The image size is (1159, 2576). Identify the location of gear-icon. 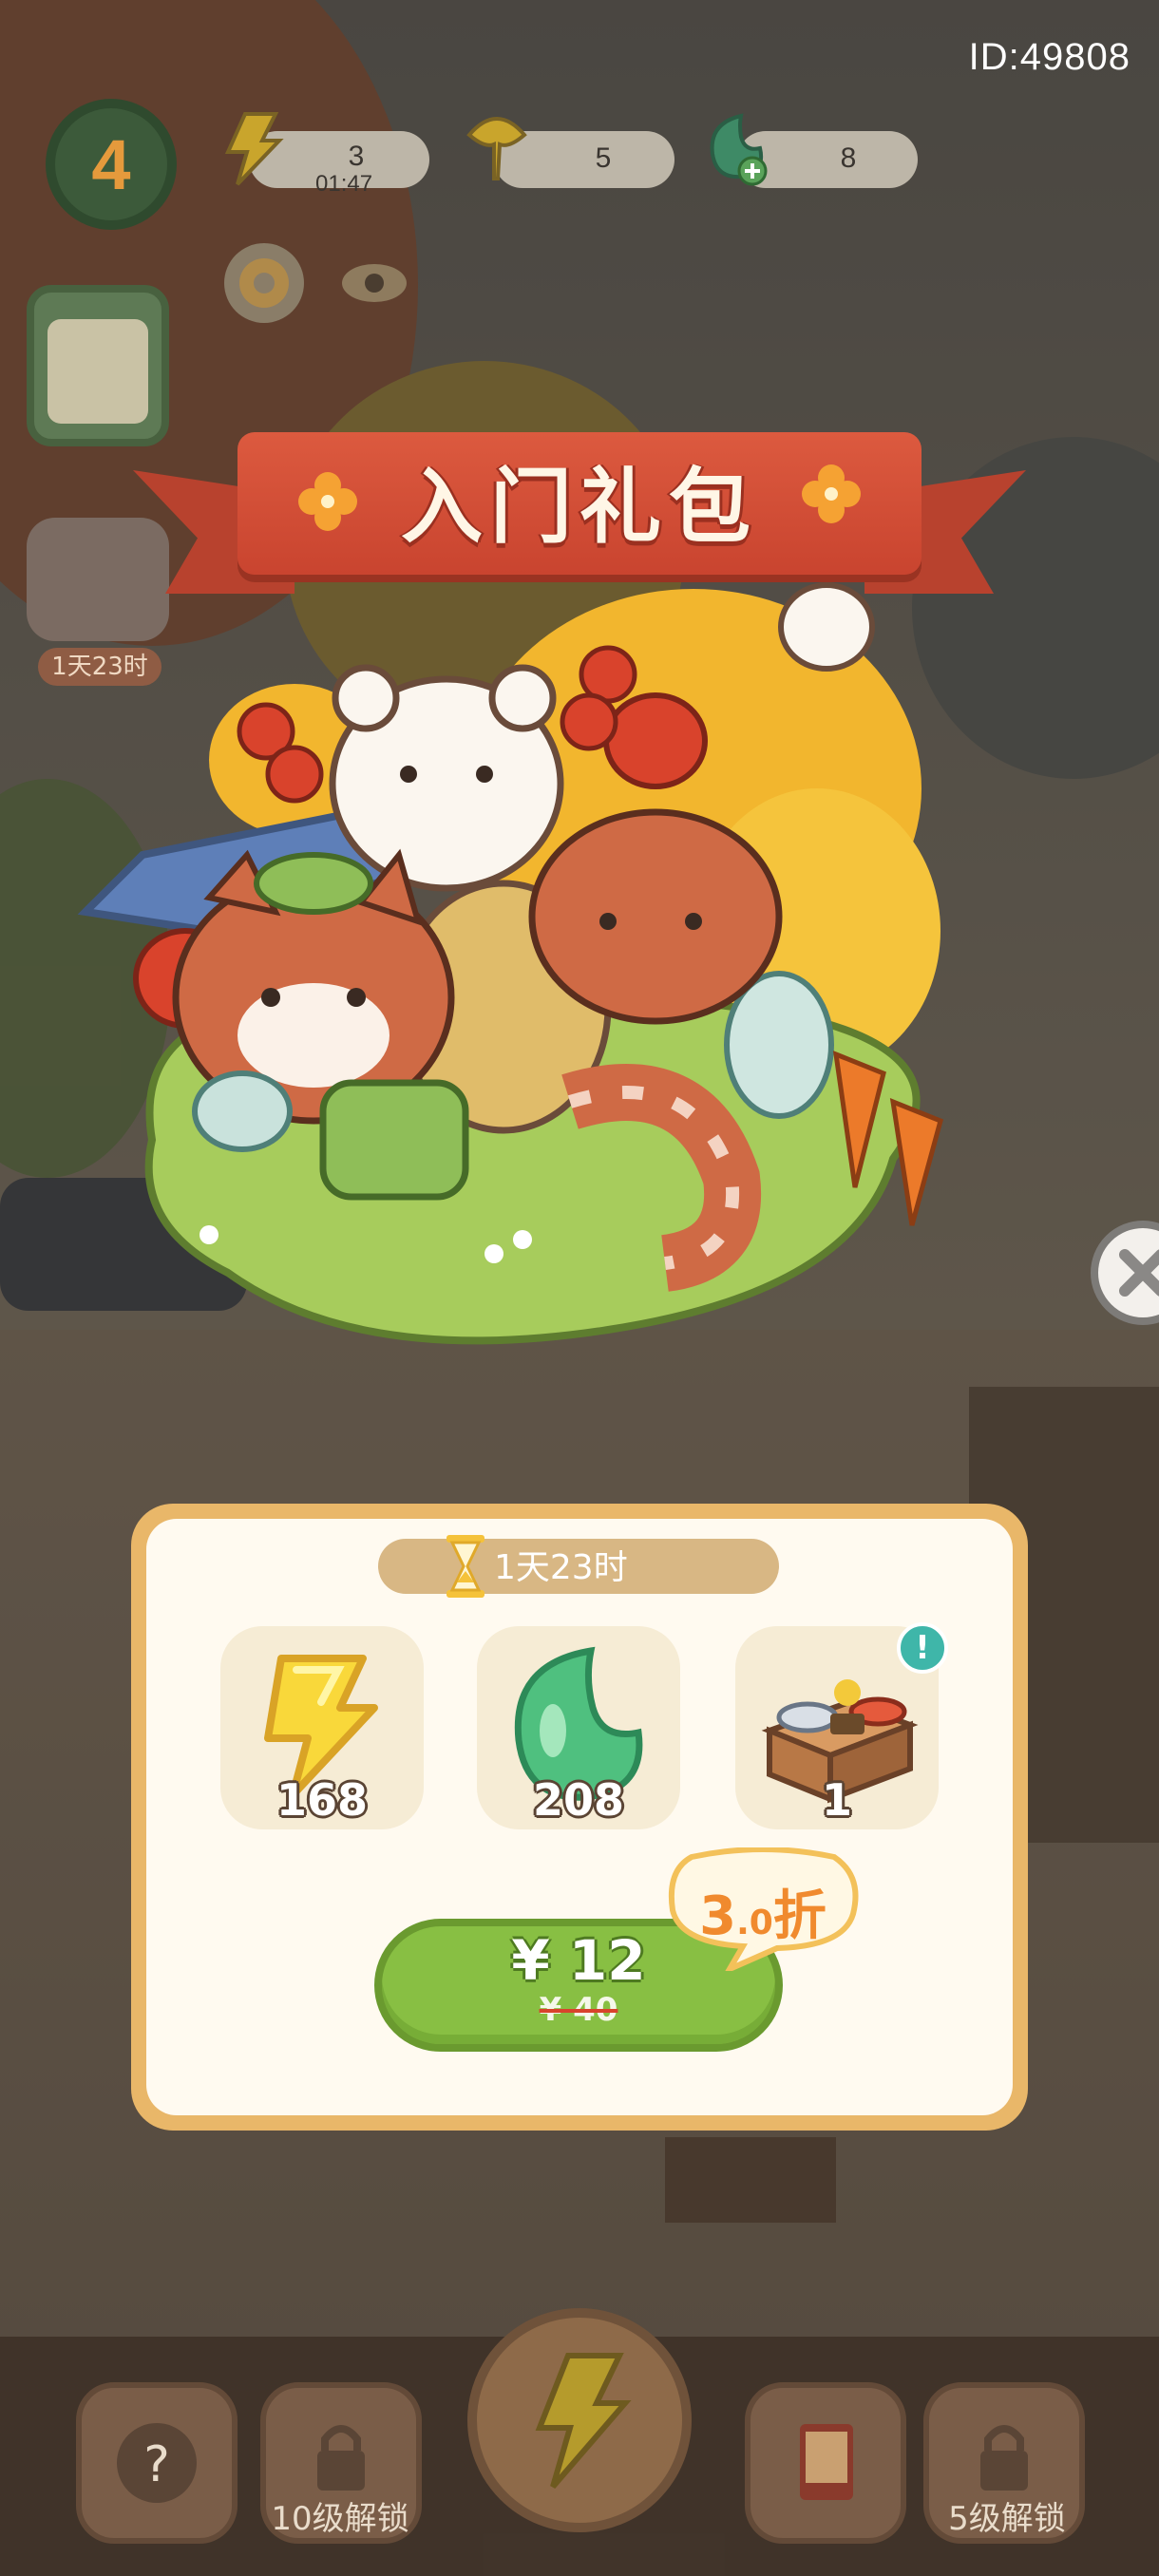
(264, 283).